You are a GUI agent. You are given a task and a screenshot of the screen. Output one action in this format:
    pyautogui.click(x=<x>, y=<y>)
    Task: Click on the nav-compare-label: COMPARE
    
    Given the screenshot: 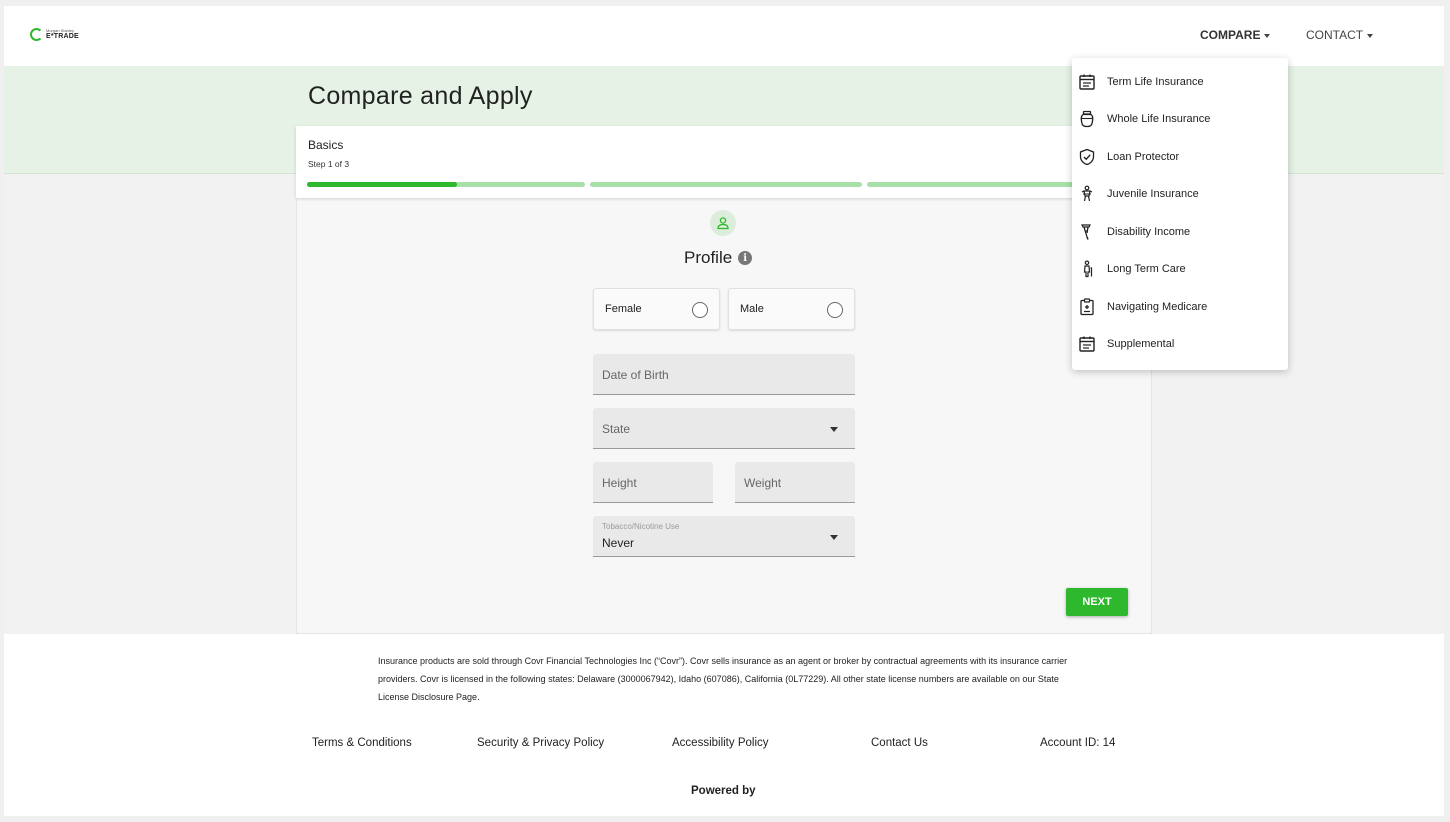 What is the action you would take?
    pyautogui.click(x=1230, y=35)
    